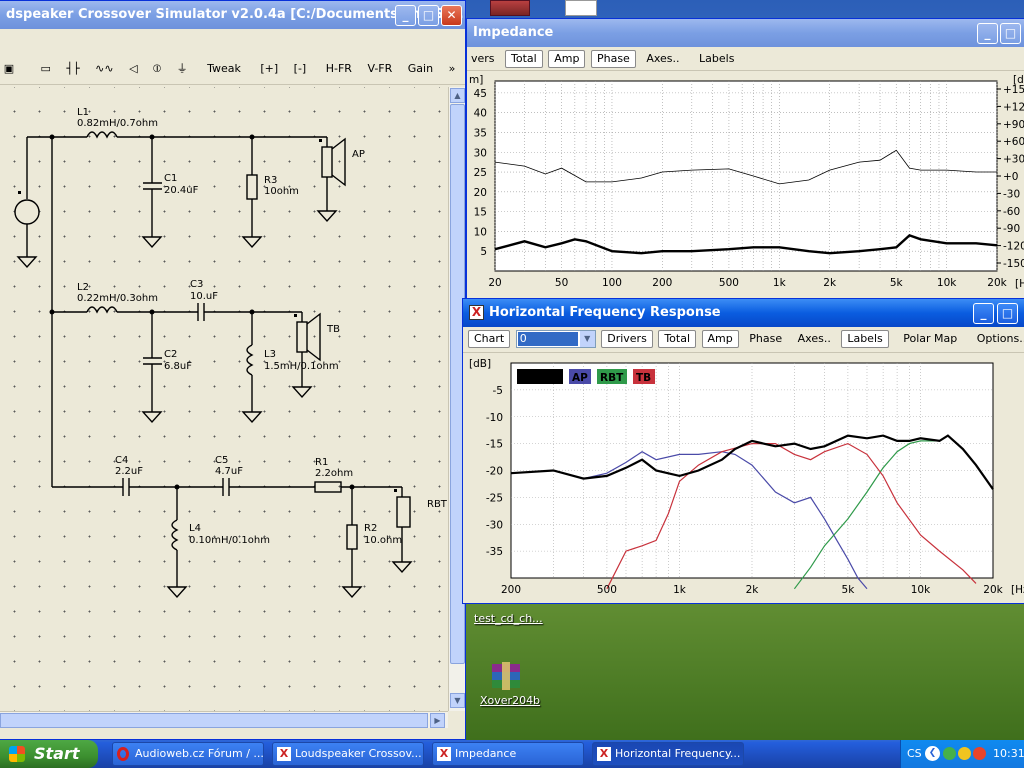  What do you see at coordinates (452, 69) in the screenshot?
I see `toolbar-overflow-button: »` at bounding box center [452, 69].